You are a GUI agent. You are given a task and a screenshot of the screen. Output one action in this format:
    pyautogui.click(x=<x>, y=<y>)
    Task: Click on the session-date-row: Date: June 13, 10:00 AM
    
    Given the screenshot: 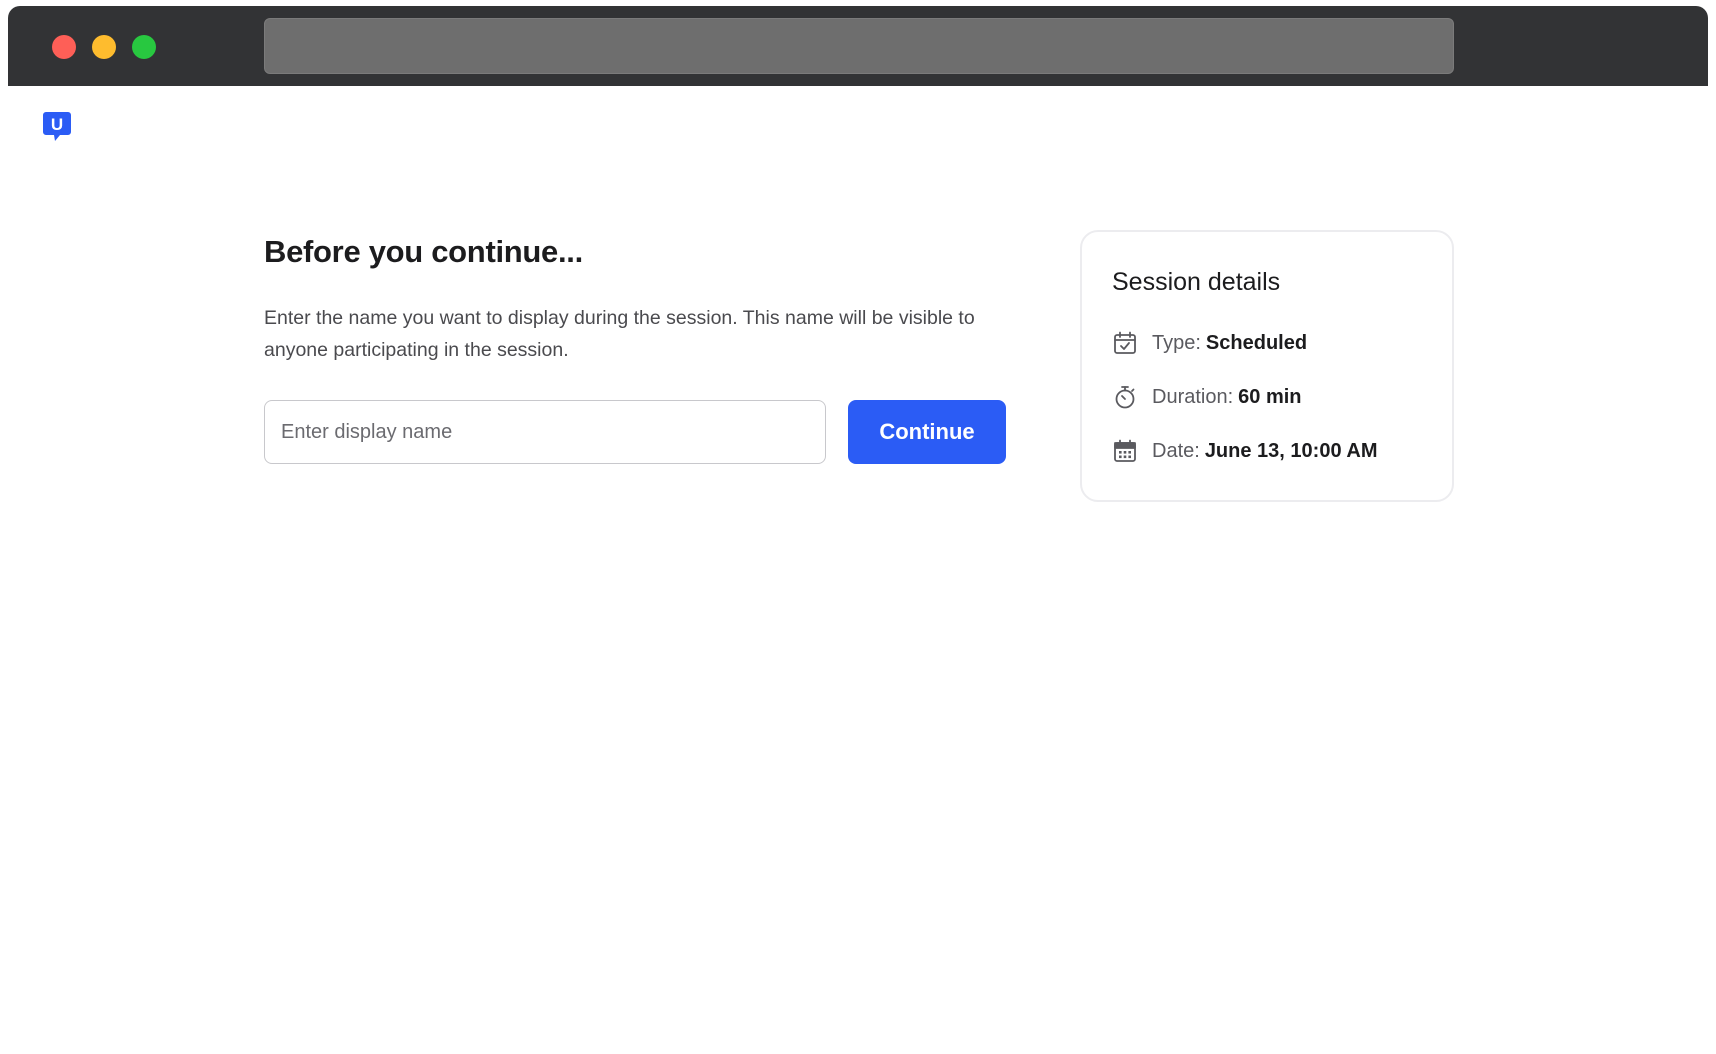 What is the action you would take?
    pyautogui.click(x=1267, y=451)
    